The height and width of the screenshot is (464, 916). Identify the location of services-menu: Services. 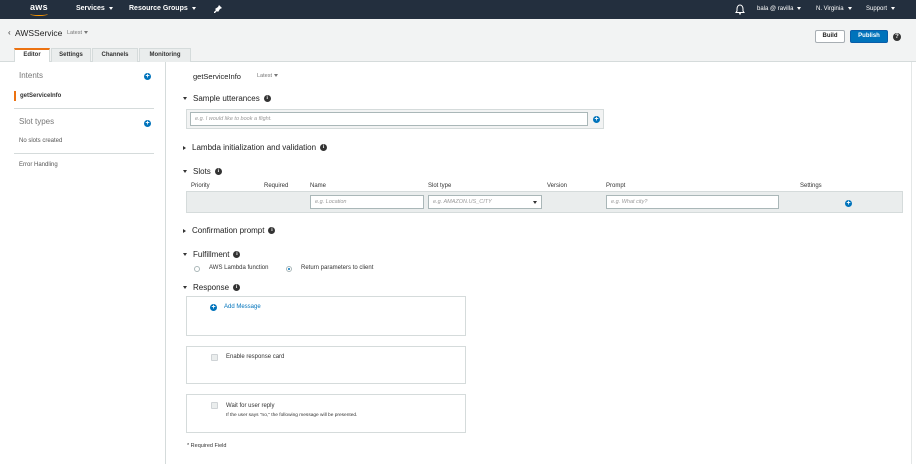
(94, 8).